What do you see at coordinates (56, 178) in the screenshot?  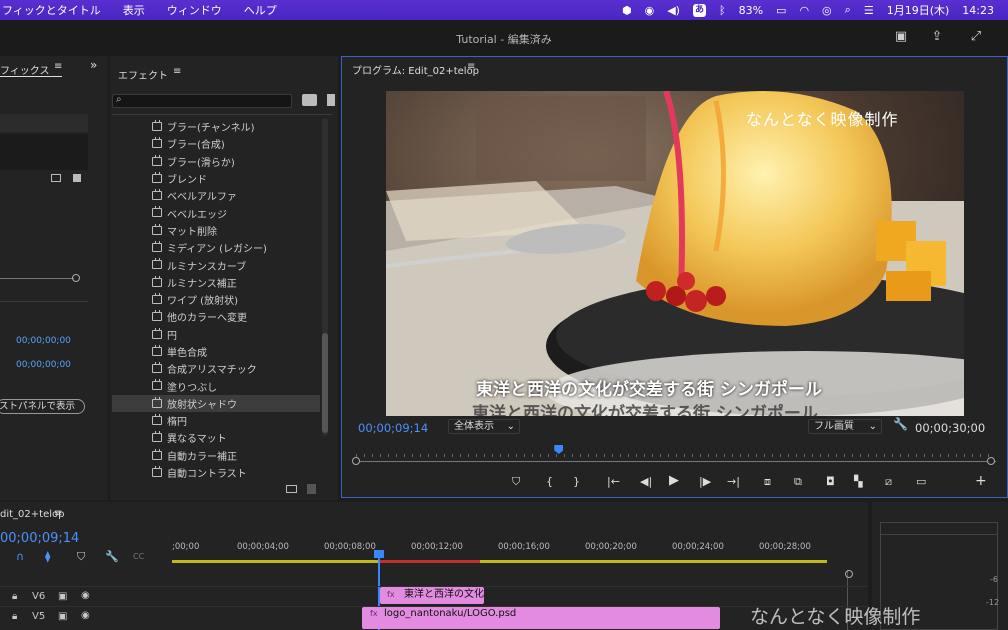 I see `folder-icon` at bounding box center [56, 178].